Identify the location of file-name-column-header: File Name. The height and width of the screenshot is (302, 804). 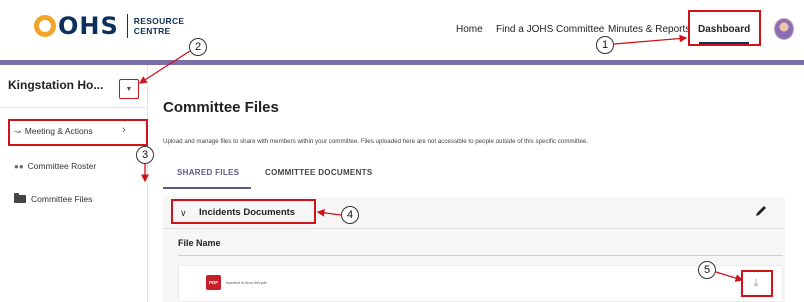
(199, 243).